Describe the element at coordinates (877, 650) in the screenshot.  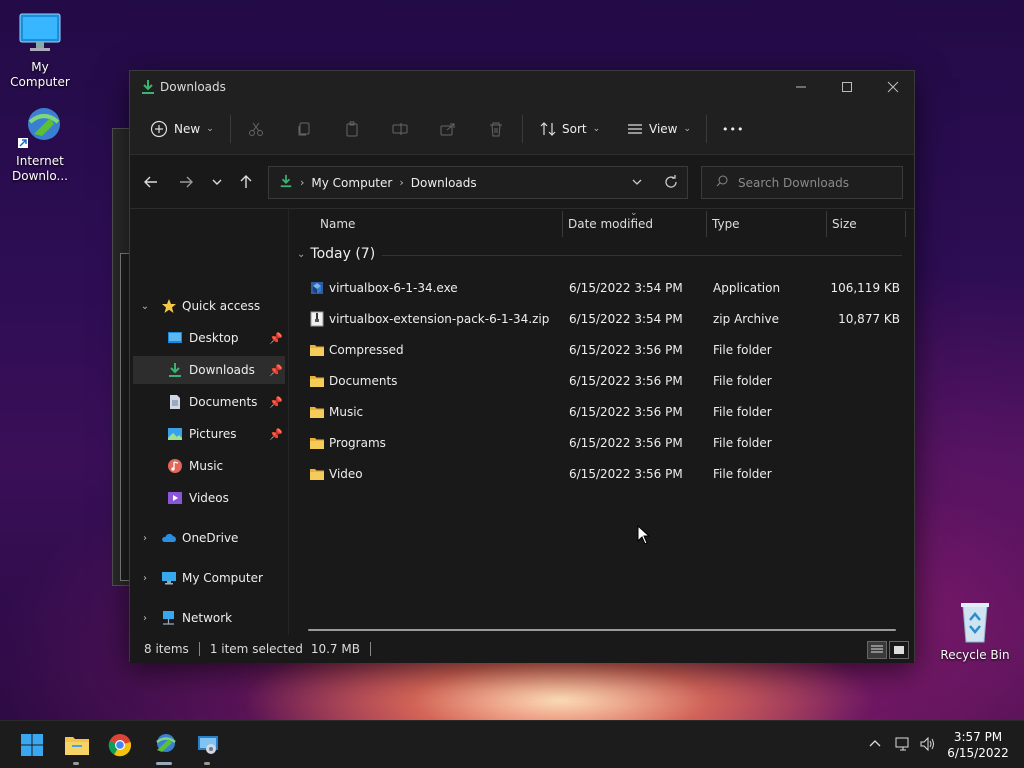
I see `details-view-button` at that location.